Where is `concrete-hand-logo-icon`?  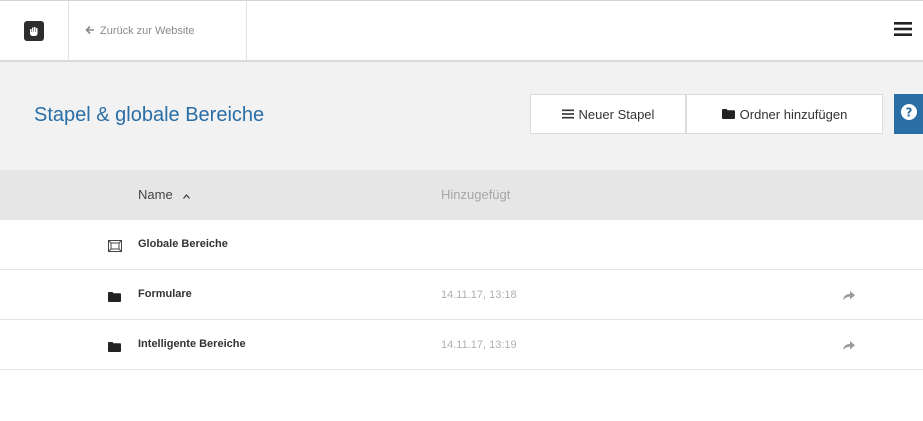
concrete-hand-logo-icon is located at coordinates (34, 31).